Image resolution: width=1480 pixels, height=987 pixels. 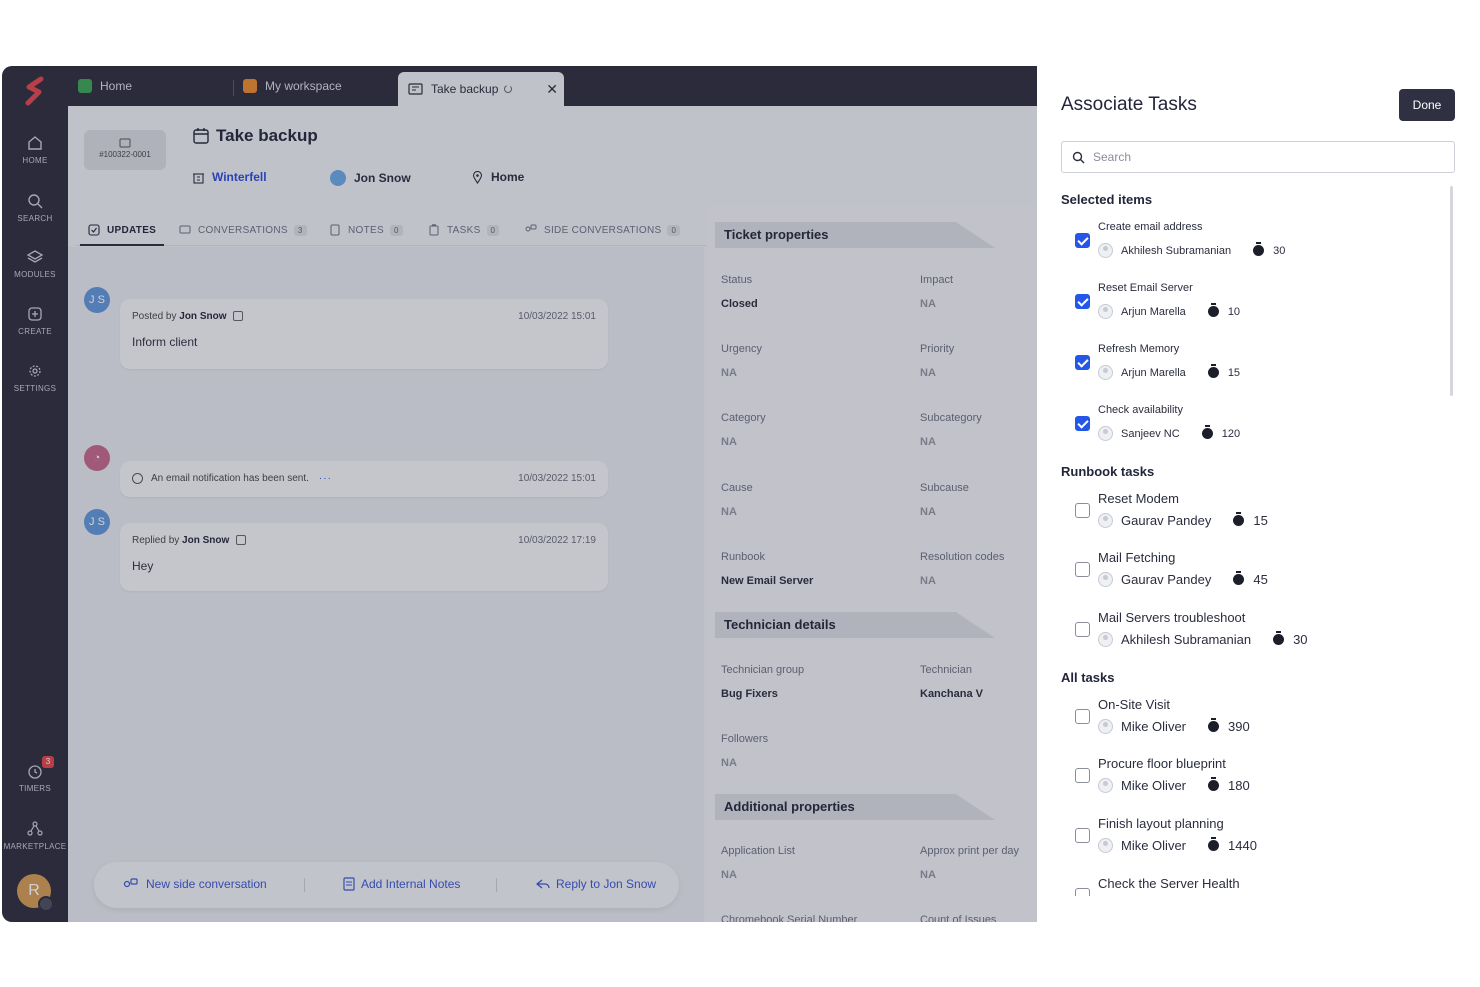 I want to click on rail-settings: SETTINGS, so click(x=35, y=377).